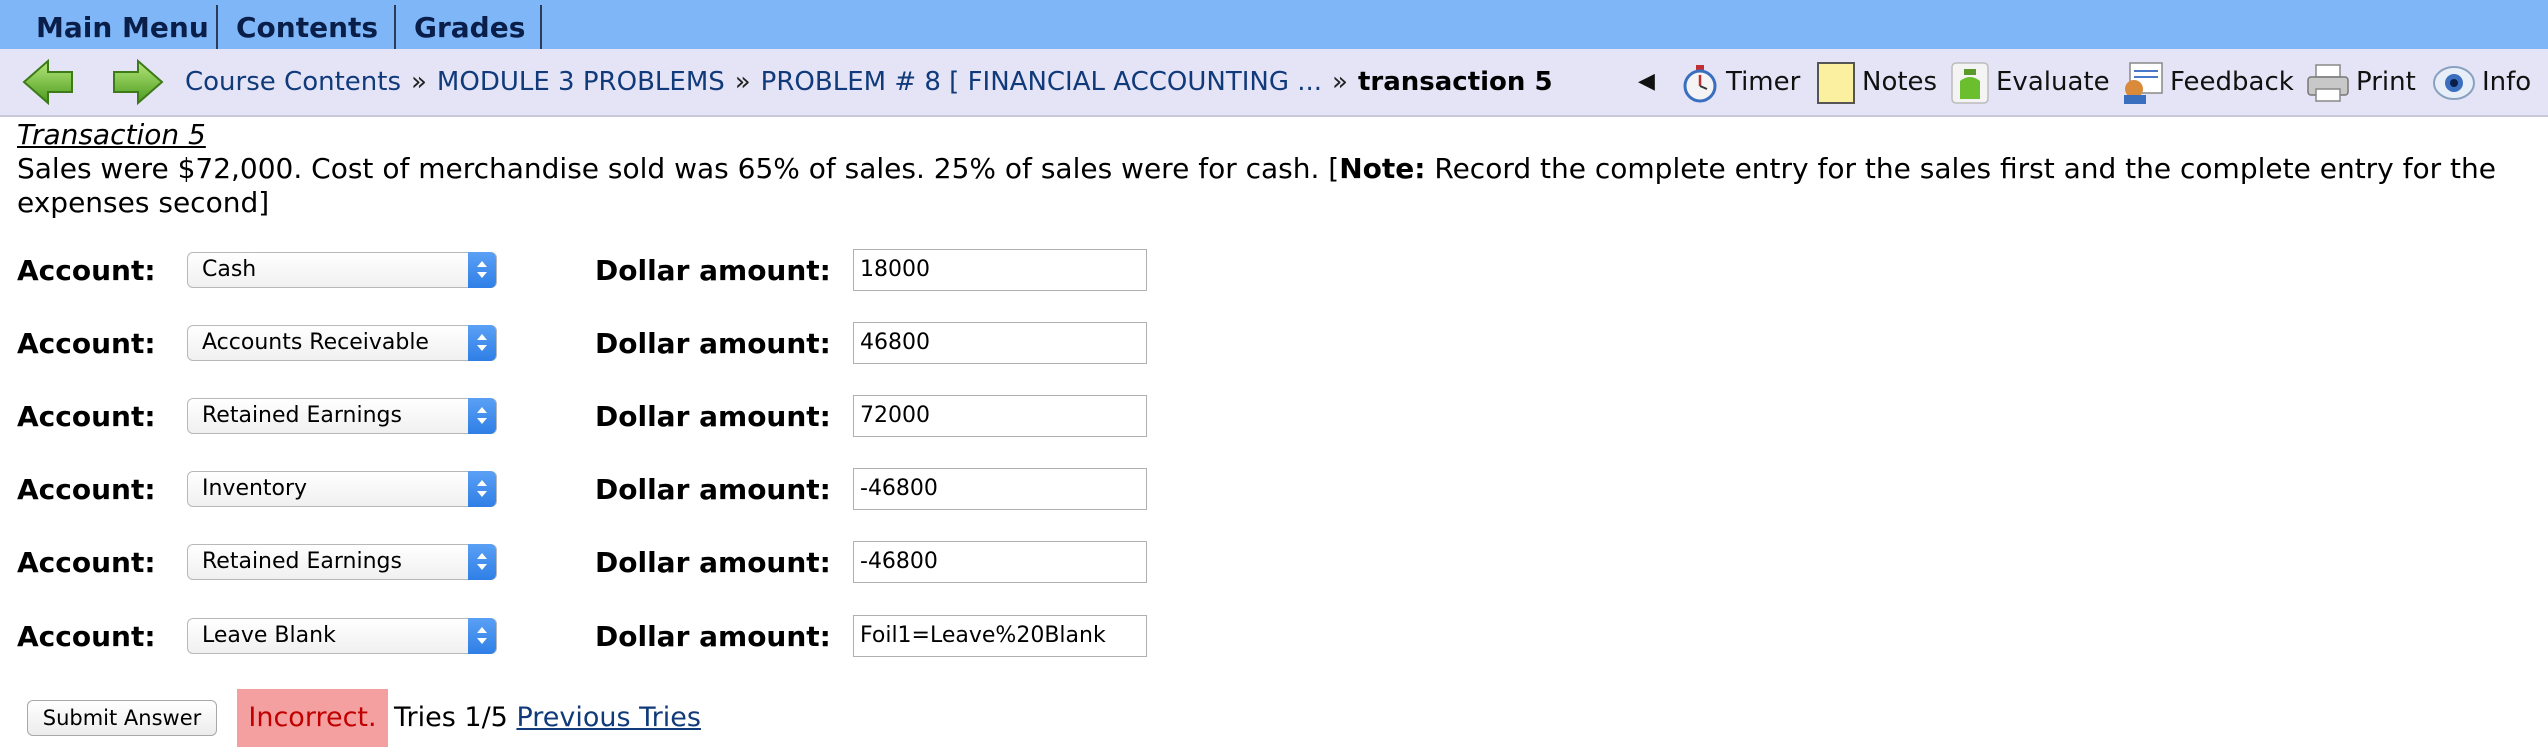 Image resolution: width=2548 pixels, height=750 pixels. I want to click on tries-count: Tries 1/5, so click(451, 717).